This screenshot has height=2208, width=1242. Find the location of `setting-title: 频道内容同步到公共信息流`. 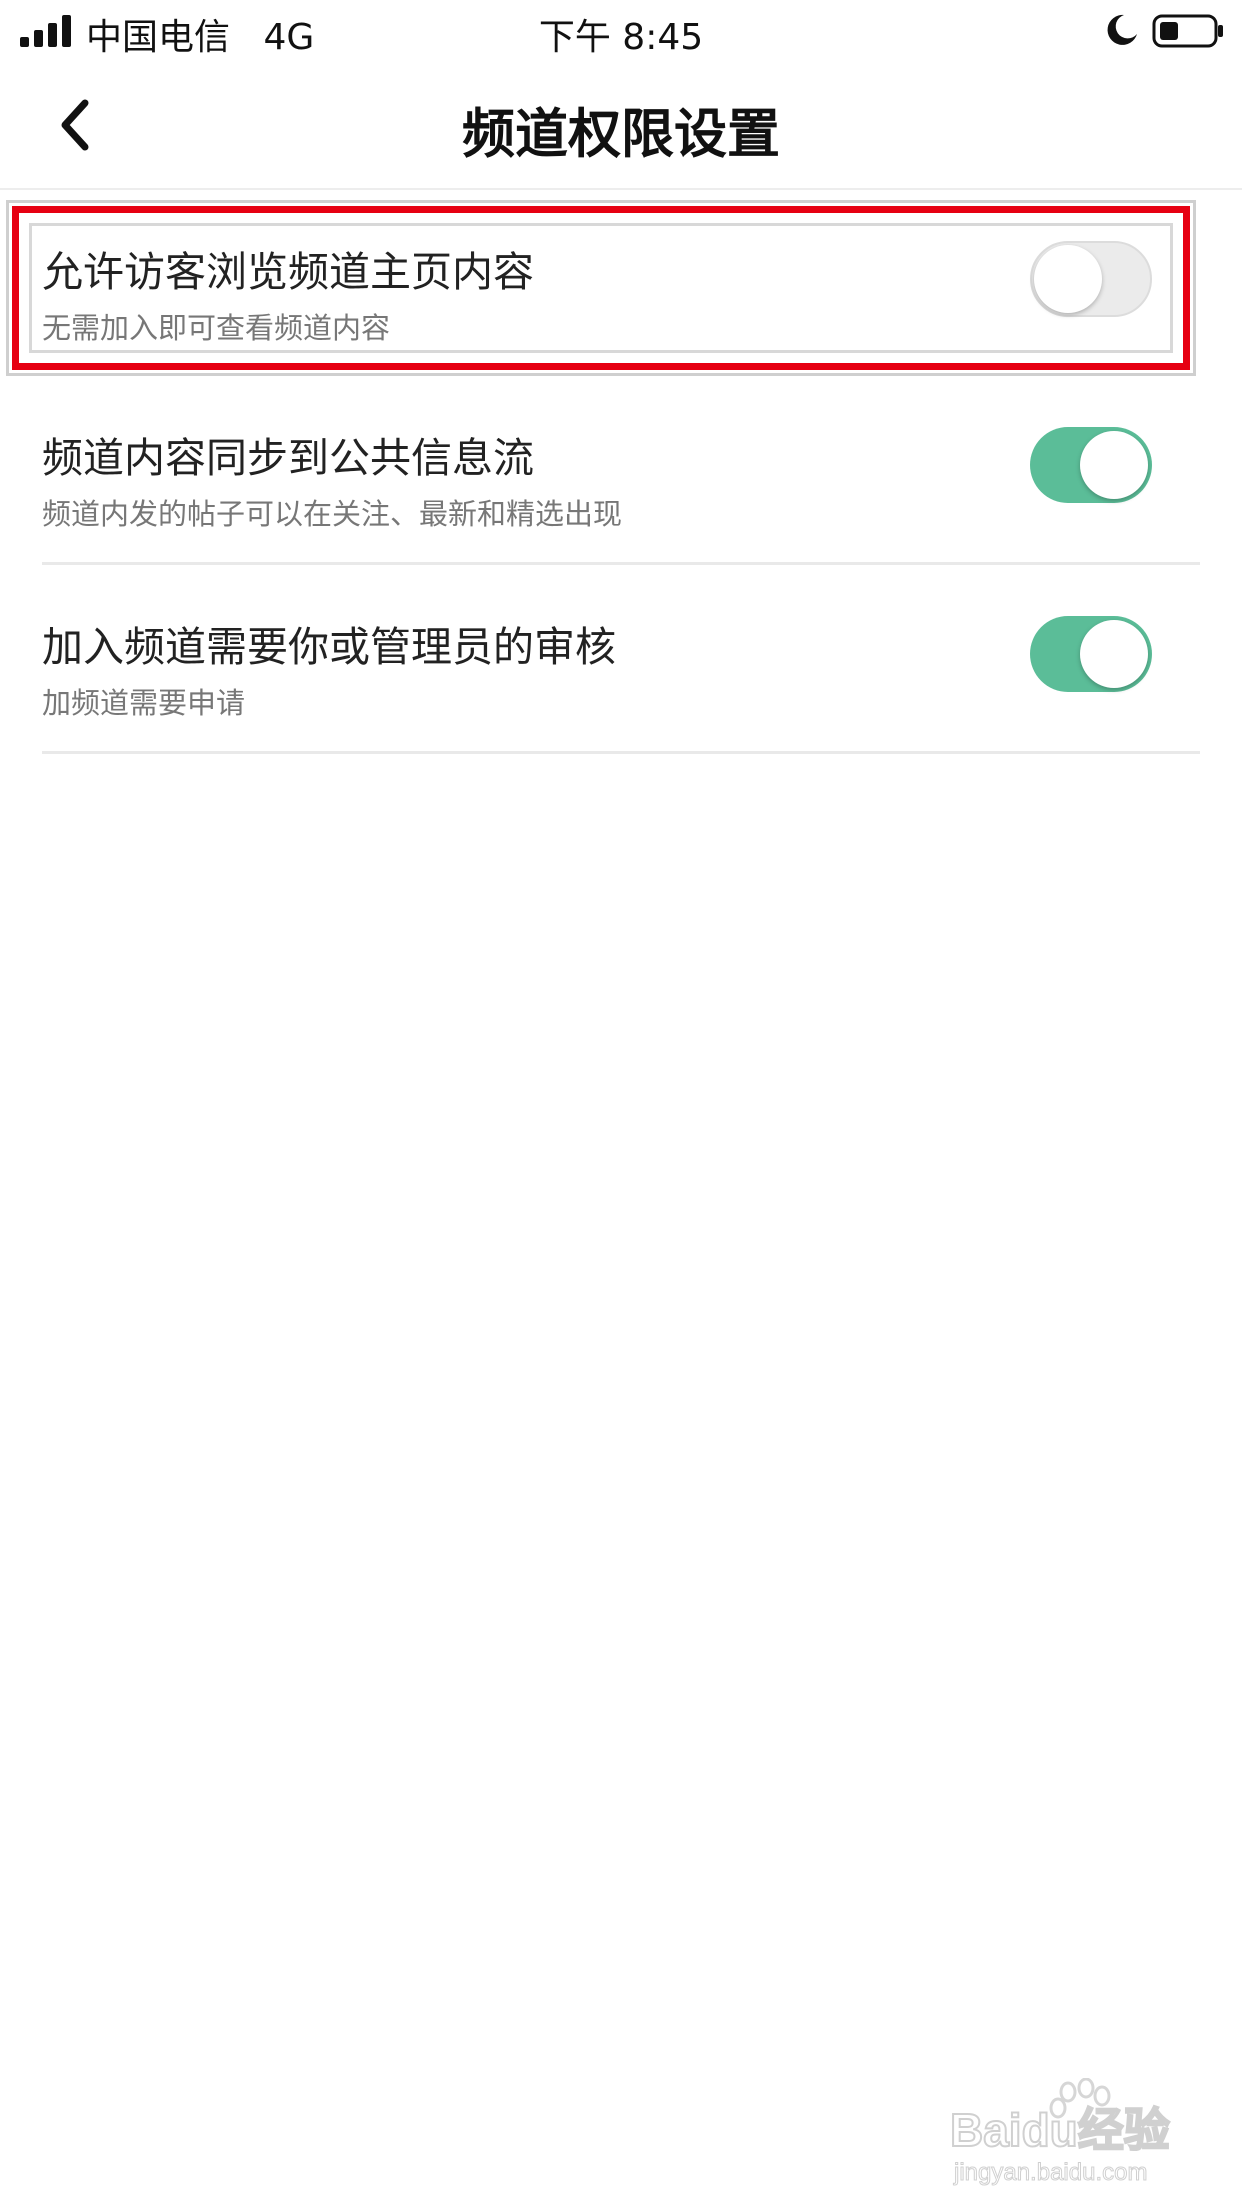

setting-title: 频道内容同步到公共信息流 is located at coordinates (288, 458).